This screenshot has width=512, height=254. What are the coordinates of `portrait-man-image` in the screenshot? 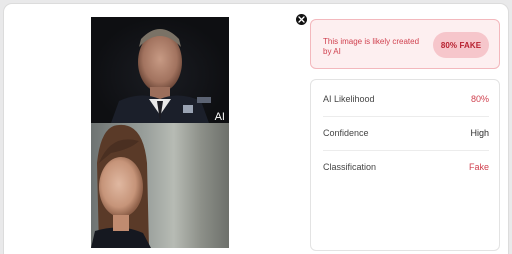 It's located at (161, 76).